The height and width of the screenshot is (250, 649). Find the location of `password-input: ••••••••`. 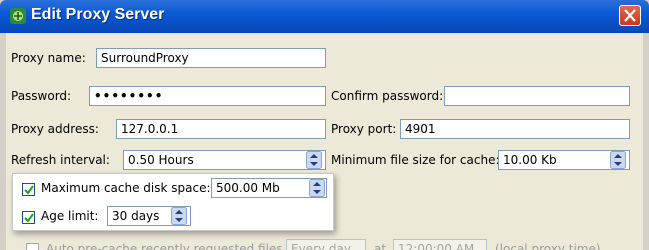

password-input: •••••••• is located at coordinates (207, 96).